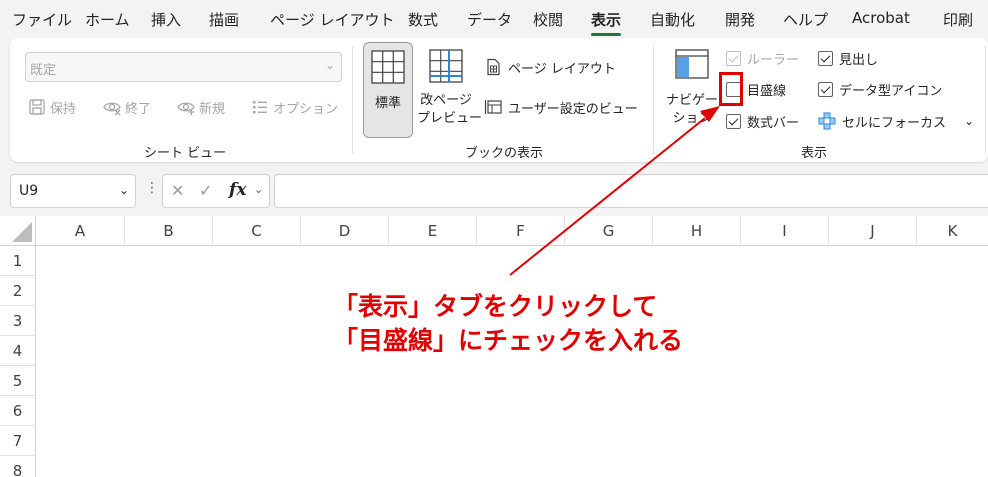  I want to click on ruler-checkbox, so click(733, 58).